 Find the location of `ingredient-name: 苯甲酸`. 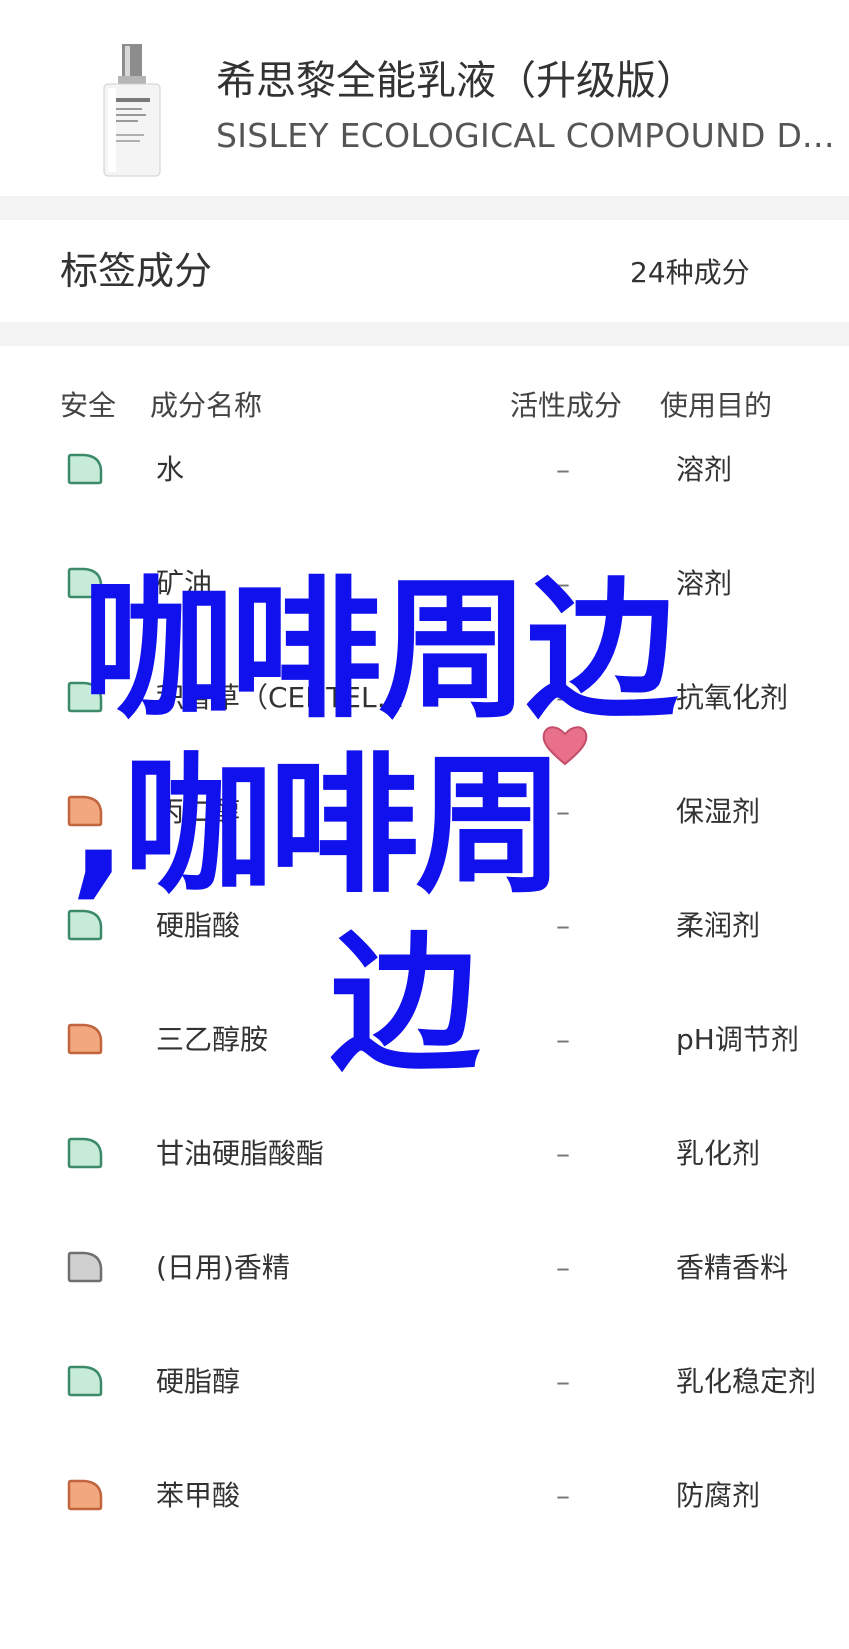

ingredient-name: 苯甲酸 is located at coordinates (198, 1495).